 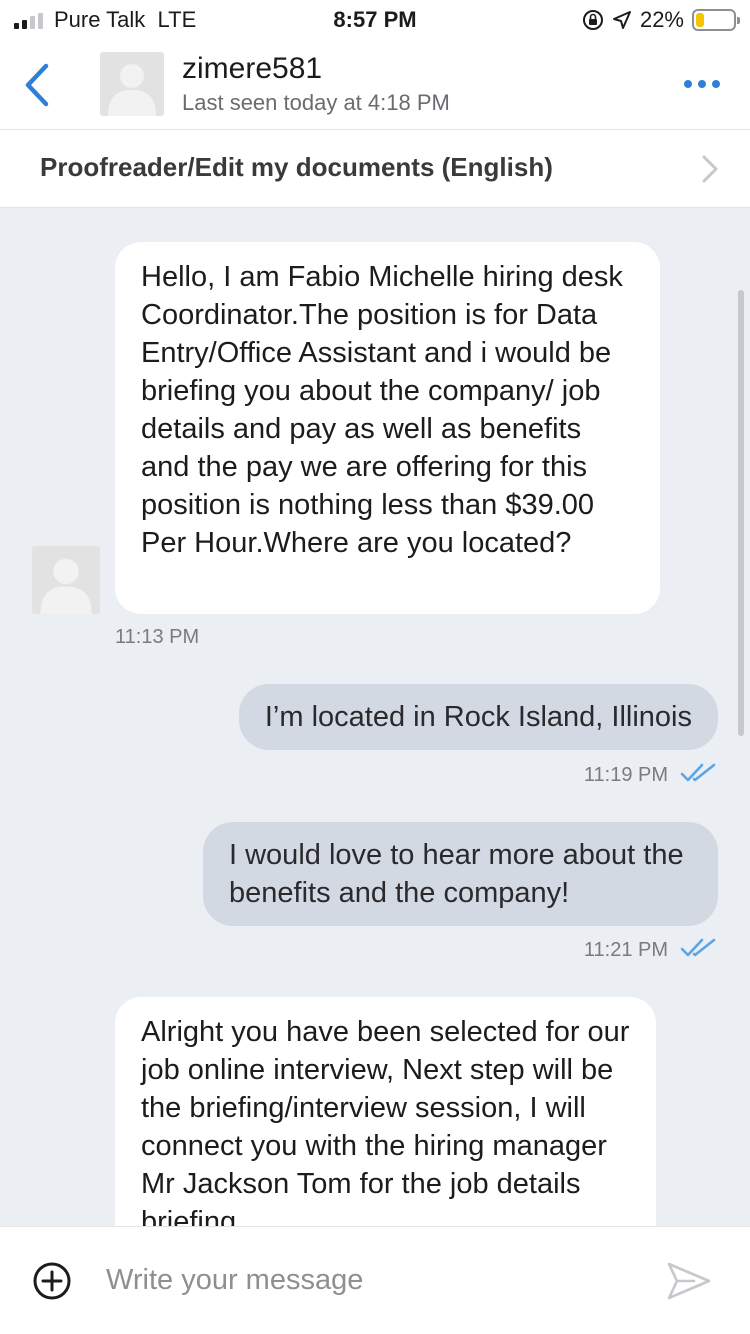 What do you see at coordinates (38, 85) in the screenshot?
I see `back-chevron-icon` at bounding box center [38, 85].